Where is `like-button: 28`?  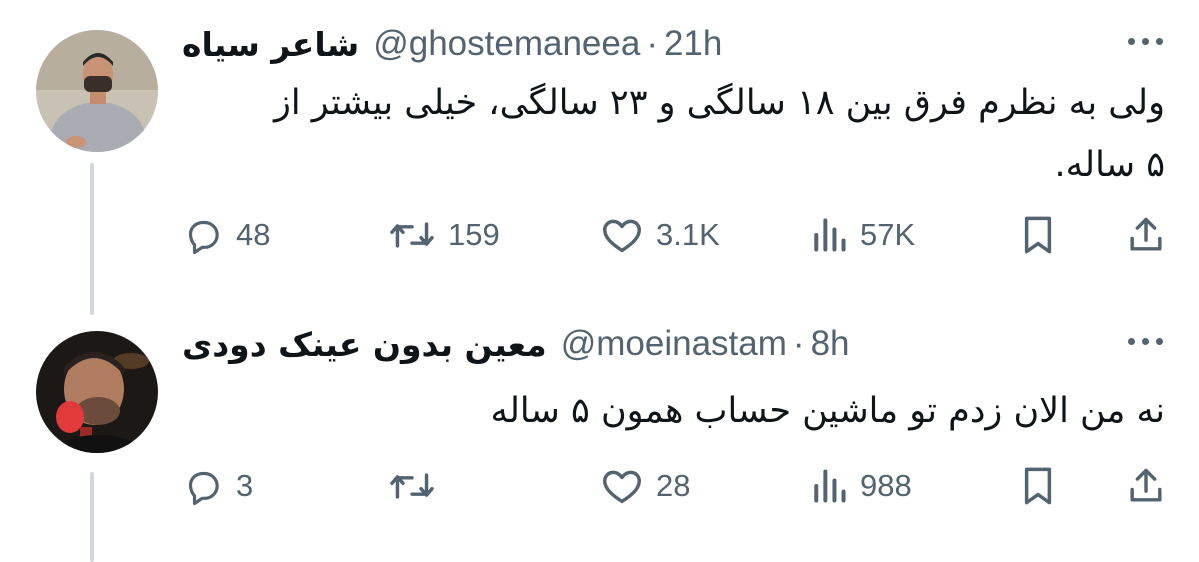
like-button: 28 is located at coordinates (645, 486).